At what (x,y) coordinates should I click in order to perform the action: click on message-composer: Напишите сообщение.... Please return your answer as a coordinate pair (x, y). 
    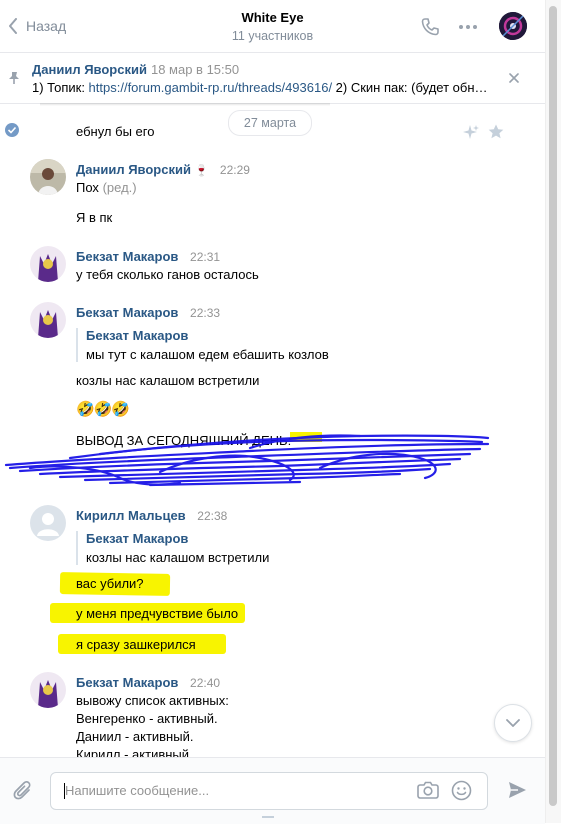
    Looking at the image, I should click on (272, 790).